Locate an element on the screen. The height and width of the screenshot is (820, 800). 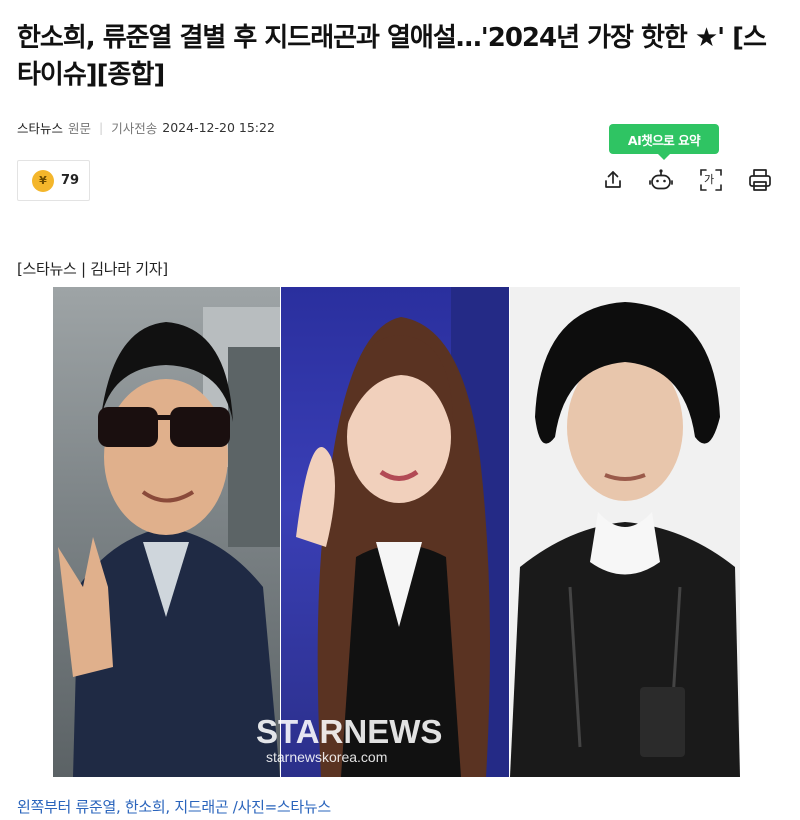
text-size-icon: 가 is located at coordinates (711, 180).